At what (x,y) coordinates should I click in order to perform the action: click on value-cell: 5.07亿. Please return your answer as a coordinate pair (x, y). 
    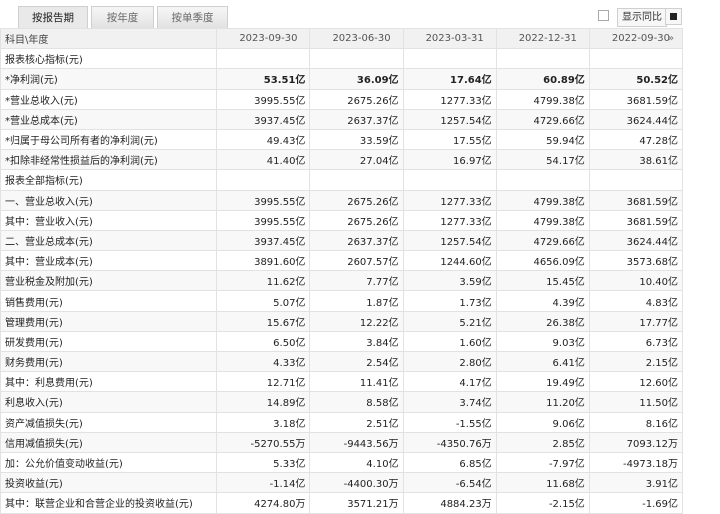
    Looking at the image, I should click on (263, 301).